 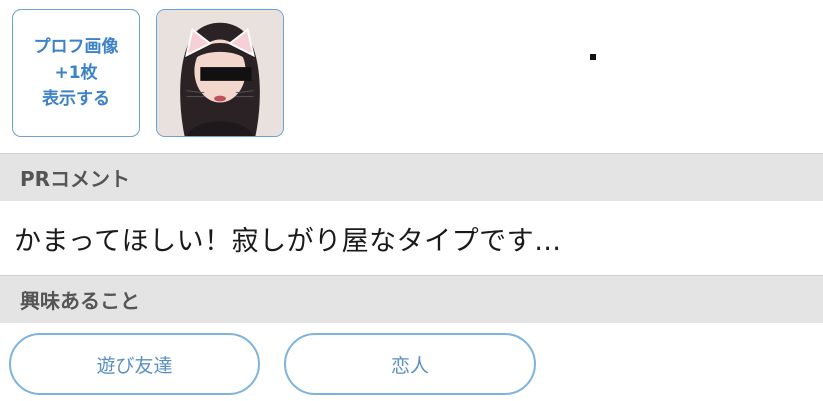 What do you see at coordinates (411, 177) in the screenshot?
I see `pr-comment-header: PRコメント` at bounding box center [411, 177].